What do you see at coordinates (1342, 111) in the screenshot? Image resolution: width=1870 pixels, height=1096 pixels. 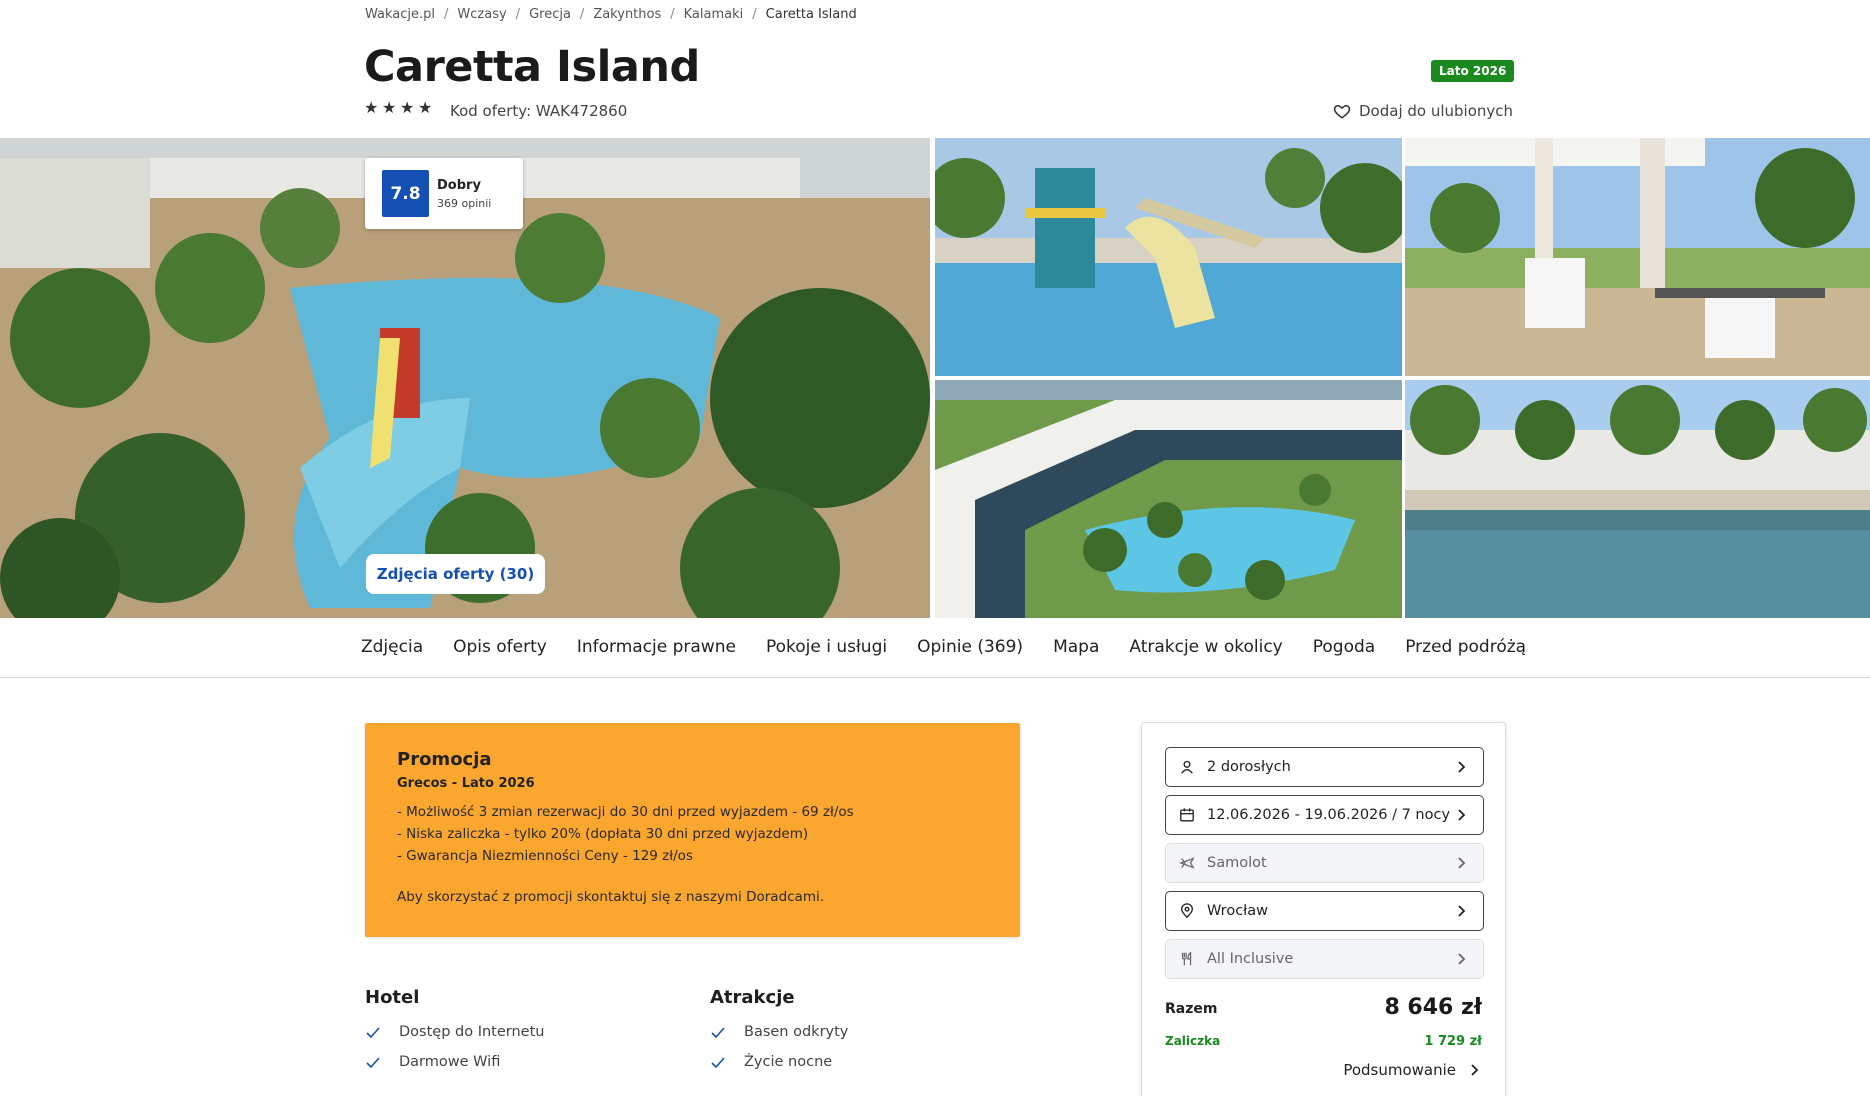 I see `heart-icon` at bounding box center [1342, 111].